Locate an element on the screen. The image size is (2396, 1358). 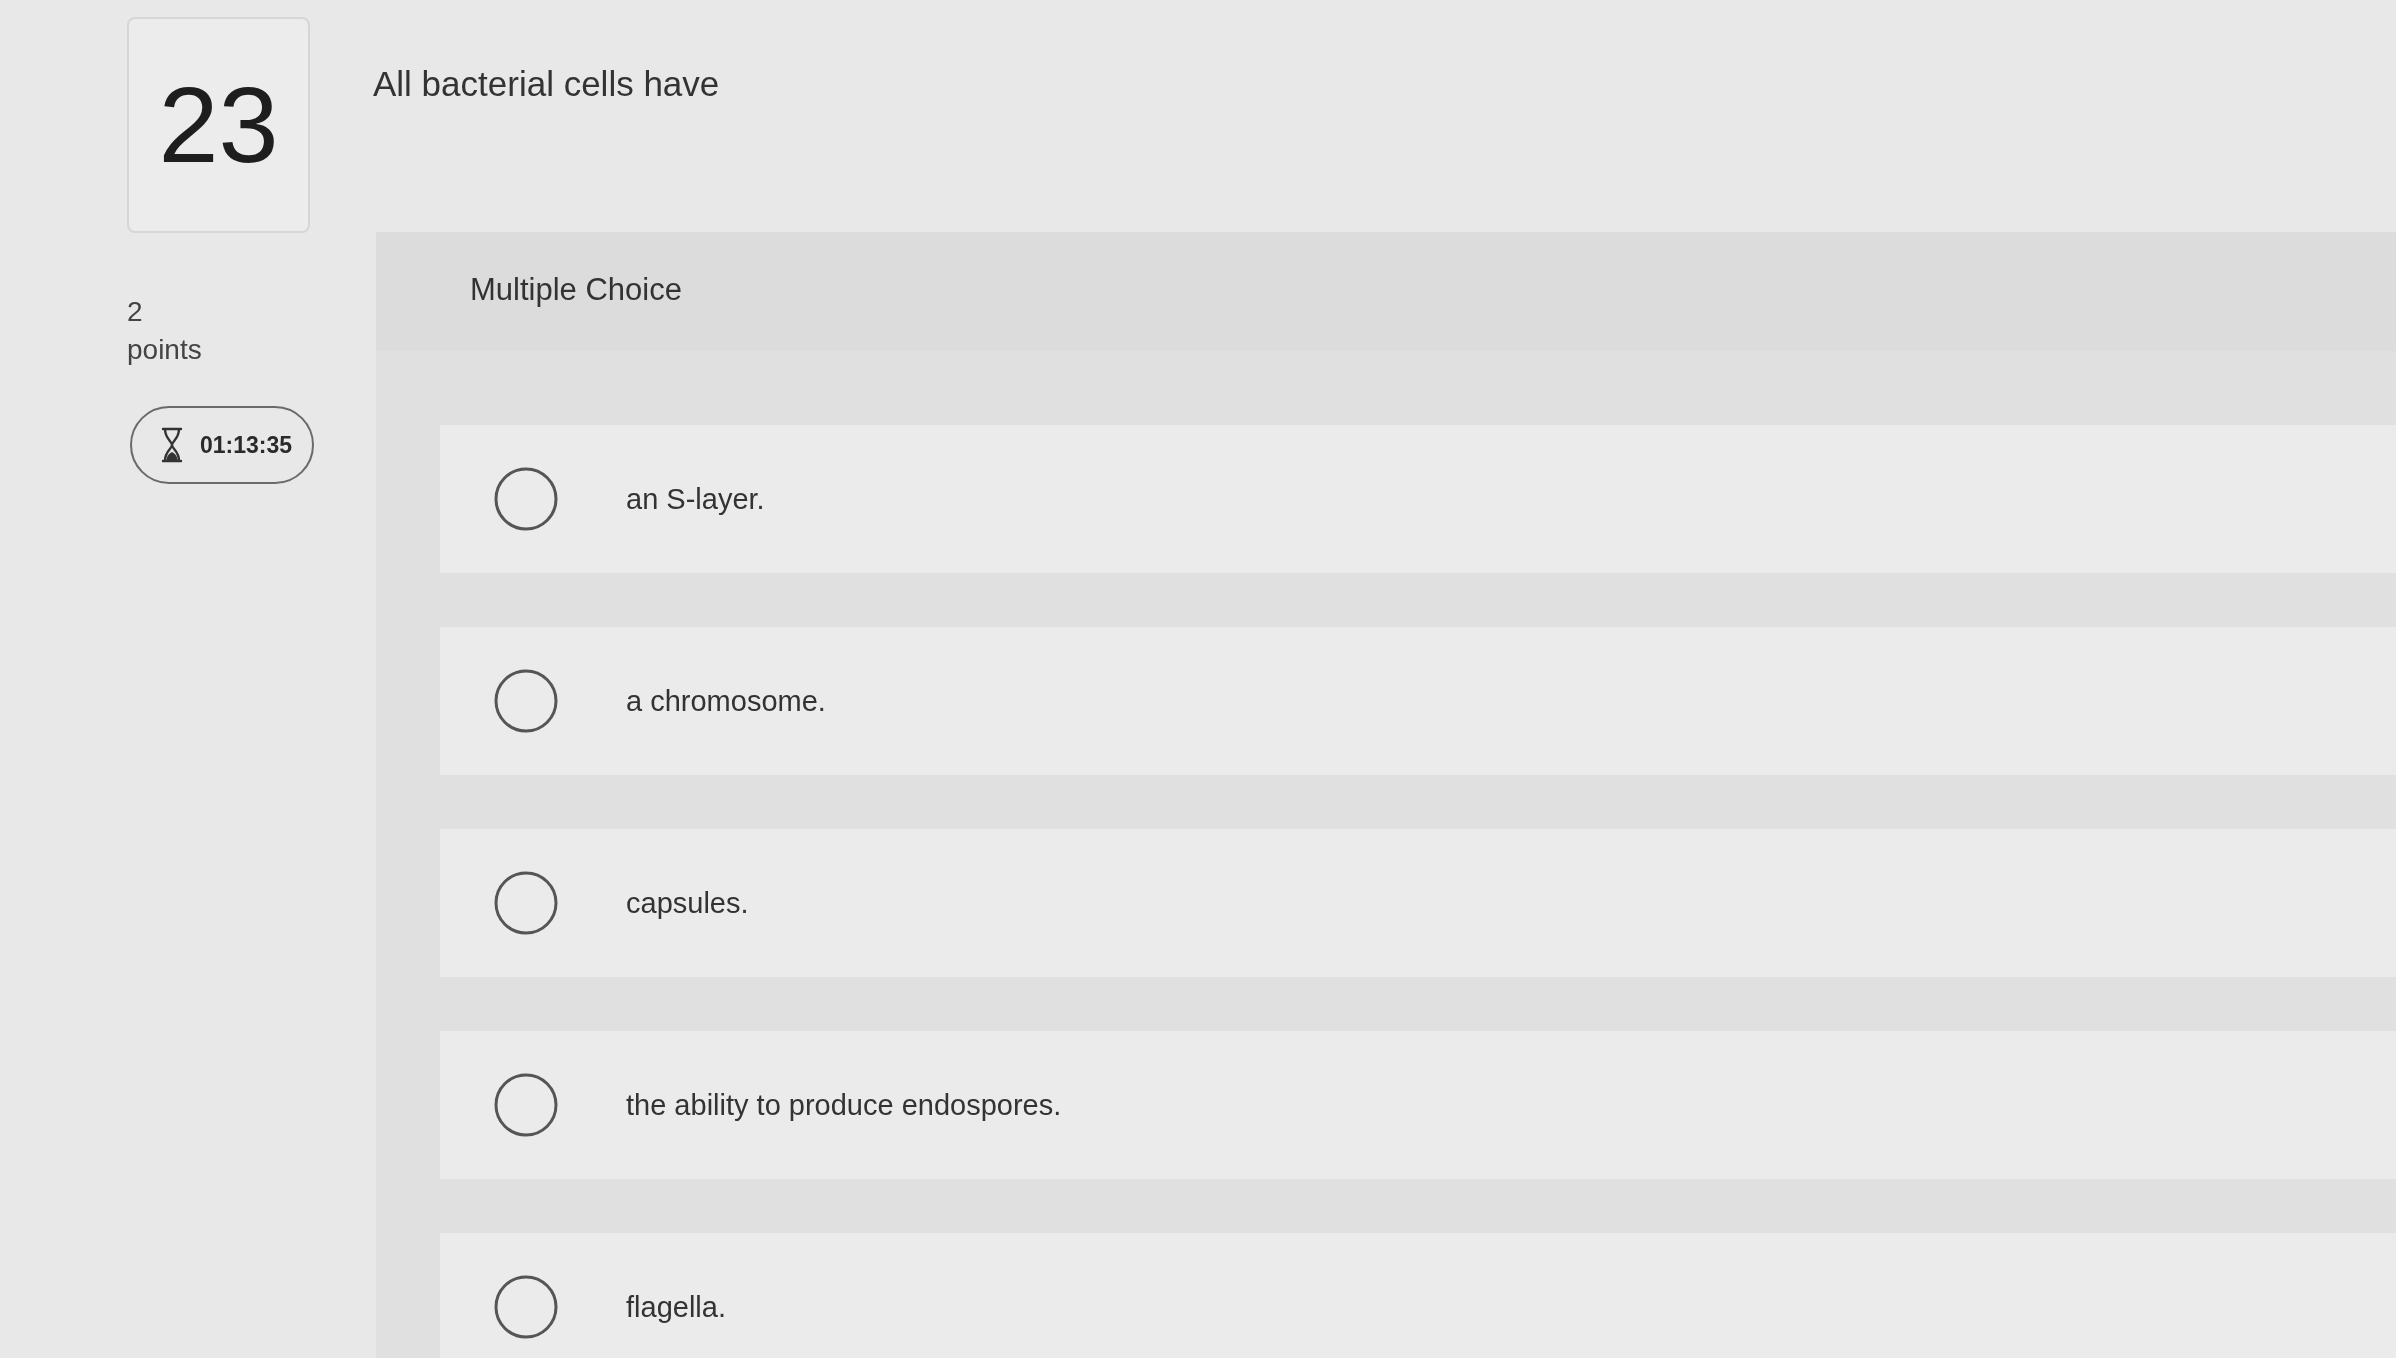
answer-option: capsules. is located at coordinates (1418, 903).